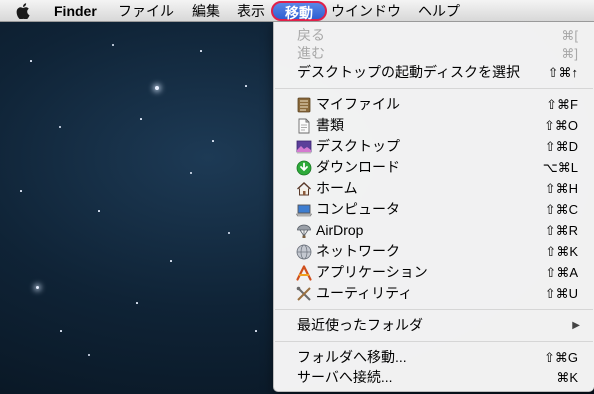 This screenshot has width=594, height=394. I want to click on home-icon, so click(304, 189).